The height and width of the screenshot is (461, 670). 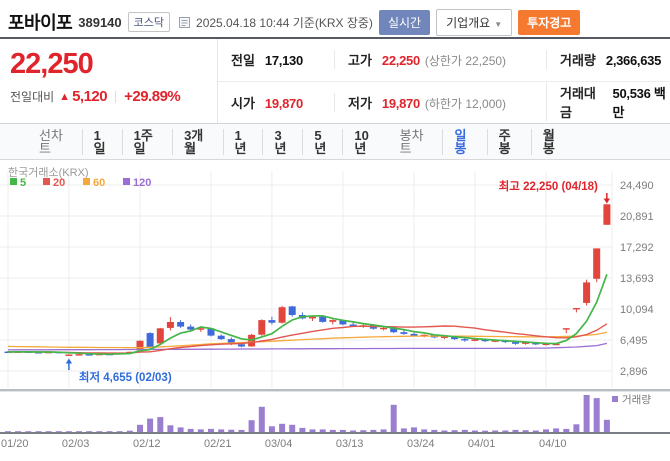 I want to click on volume-legend-label: 거래량, so click(x=636, y=400).